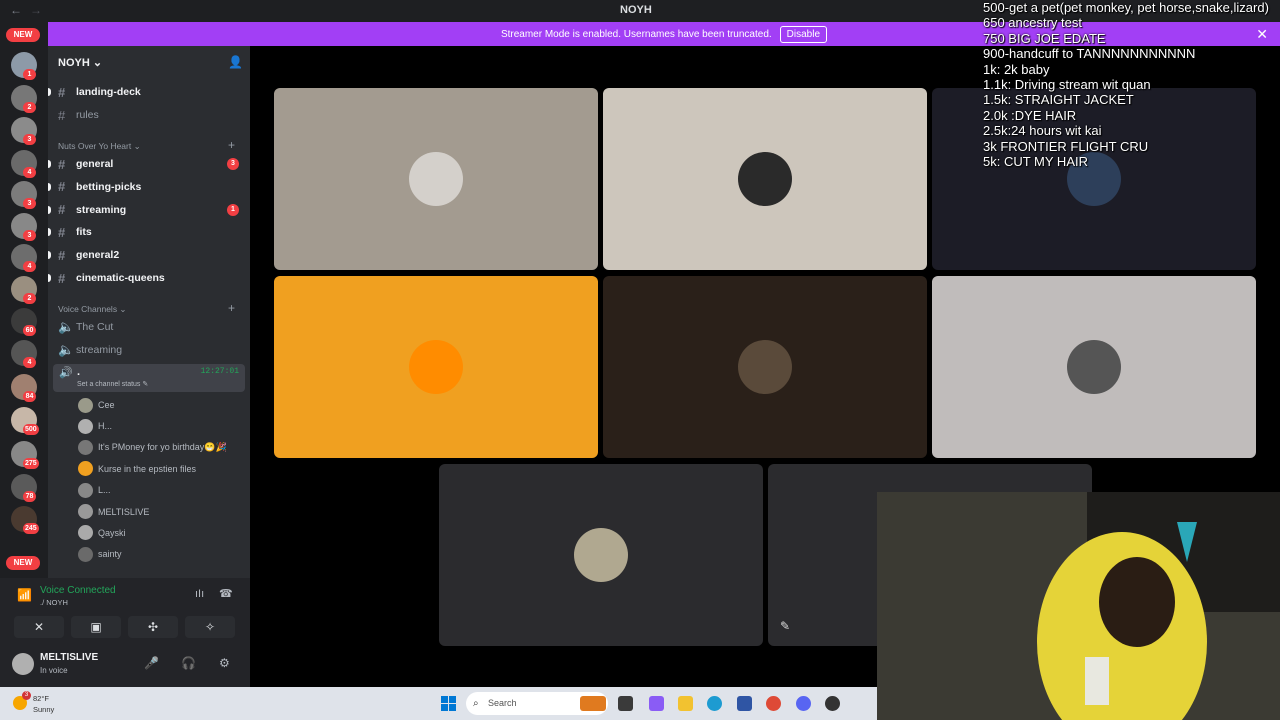 The image size is (1280, 720). What do you see at coordinates (78, 590) in the screenshot?
I see `voice-connected-status: Voice Connected` at bounding box center [78, 590].